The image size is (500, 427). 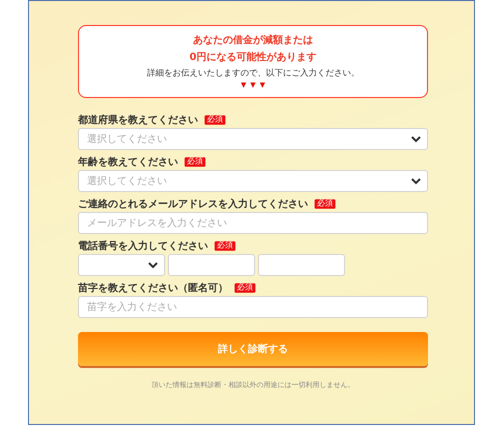 What do you see at coordinates (193, 204) in the screenshot?
I see `field-label: ご連絡のとれるメールアドレスを入力してください` at bounding box center [193, 204].